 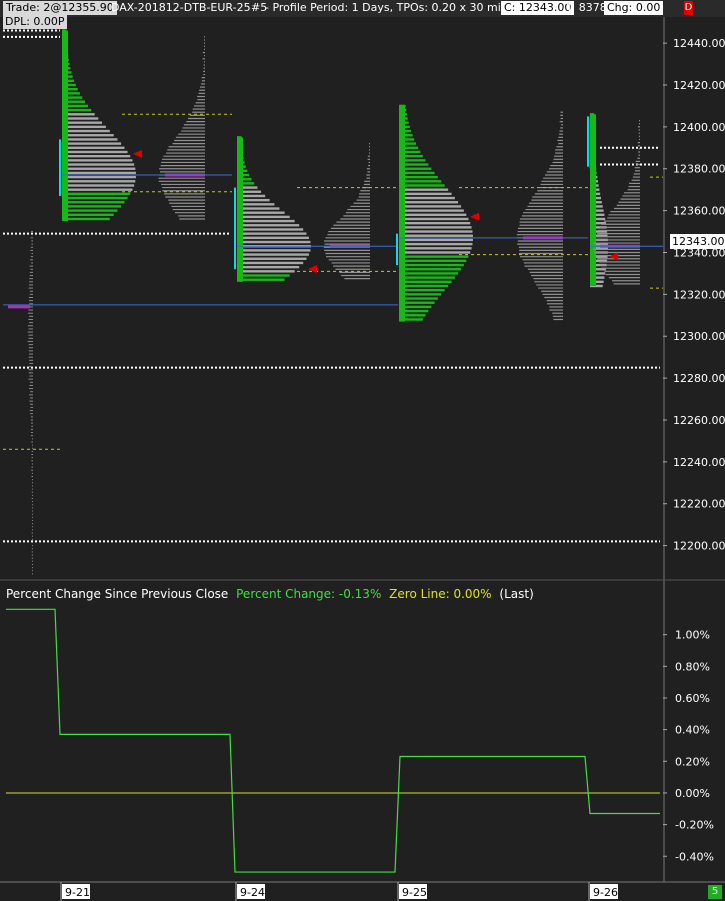 What do you see at coordinates (692, 793) in the screenshot?
I see `pct-tick-label: 0.00%` at bounding box center [692, 793].